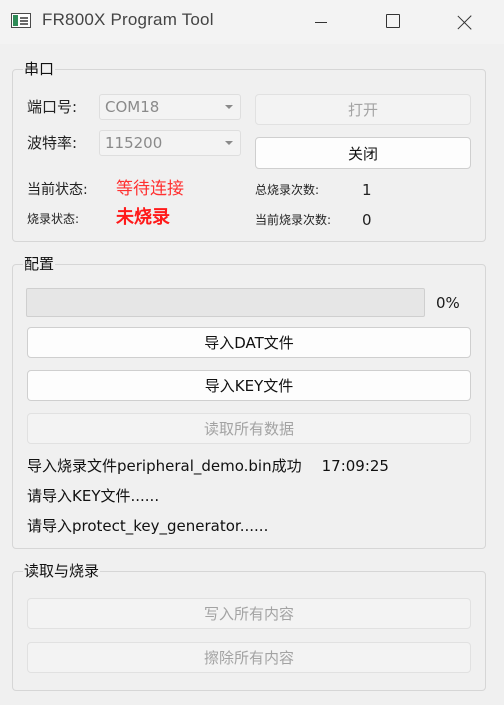 Image resolution: width=504 pixels, height=705 pixels. What do you see at coordinates (465, 22) in the screenshot?
I see `close-icon` at bounding box center [465, 22].